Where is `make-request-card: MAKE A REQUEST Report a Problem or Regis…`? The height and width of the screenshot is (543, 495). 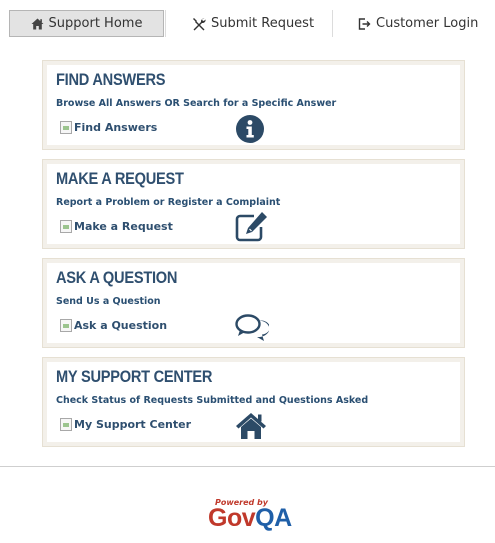 make-request-card: MAKE A REQUEST Report a Problem or Regis… is located at coordinates (253, 204).